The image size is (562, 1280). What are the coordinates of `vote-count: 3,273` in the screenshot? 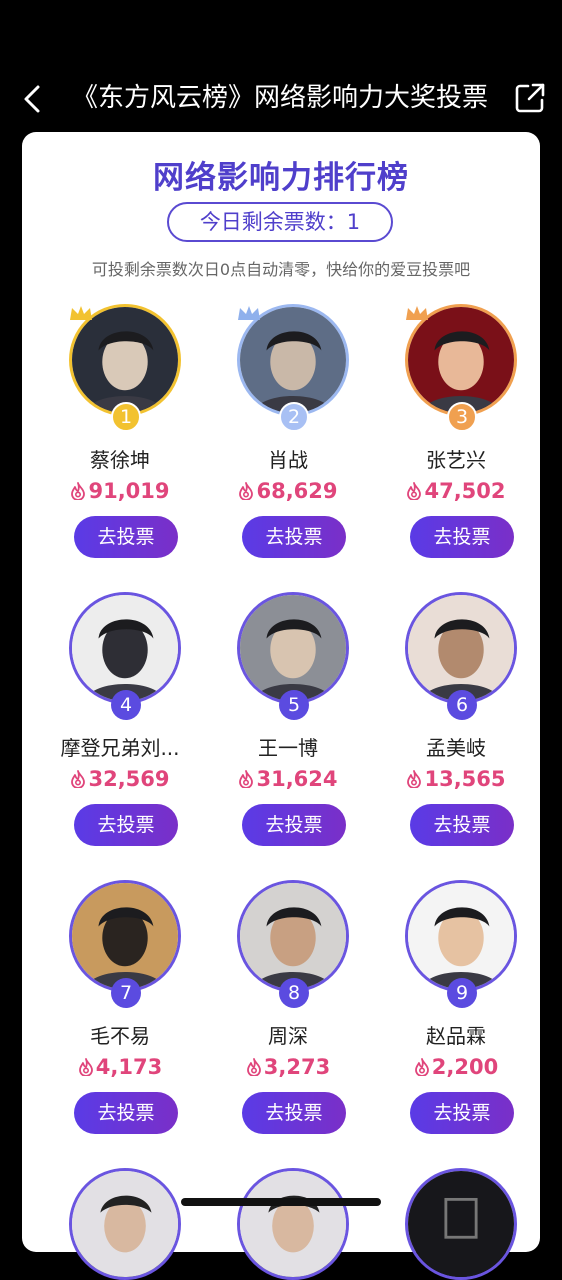 It's located at (288, 1067).